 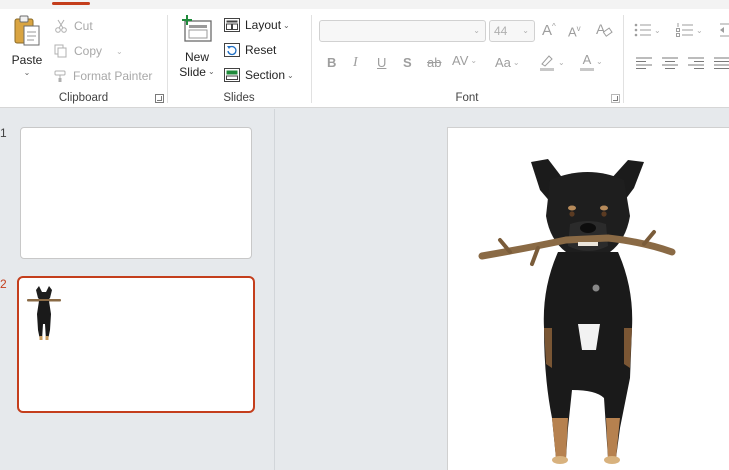 I want to click on font-group-label: Font, so click(x=467, y=98).